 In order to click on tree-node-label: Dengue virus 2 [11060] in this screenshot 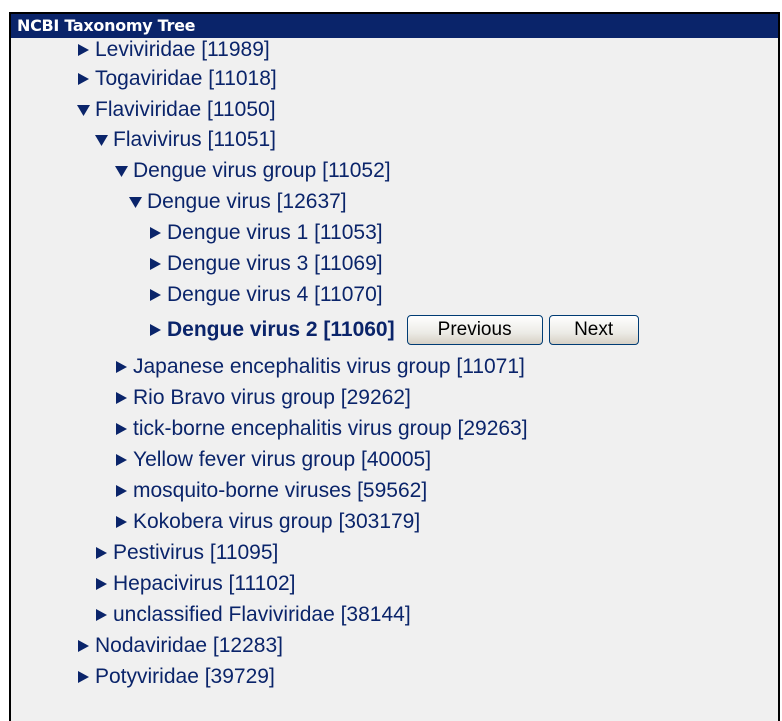, I will do `click(281, 330)`.